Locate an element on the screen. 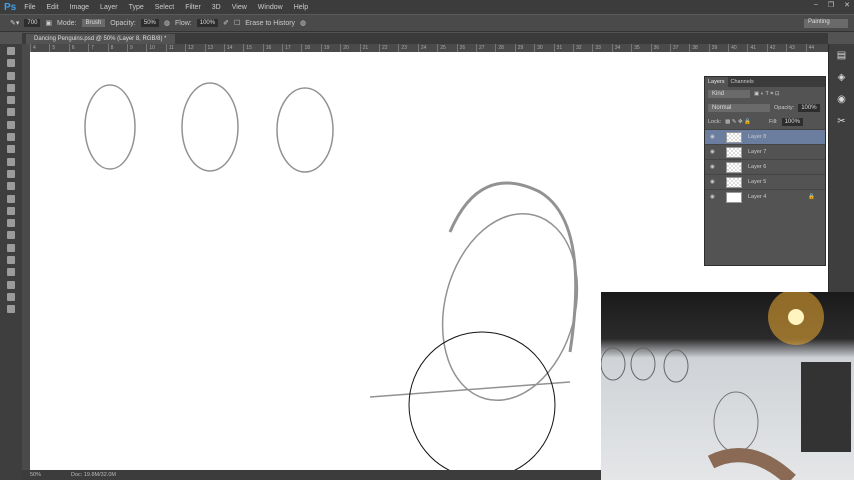 Image resolution: width=854 pixels, height=480 pixels. ruler-tick: 14 is located at coordinates (233, 48).